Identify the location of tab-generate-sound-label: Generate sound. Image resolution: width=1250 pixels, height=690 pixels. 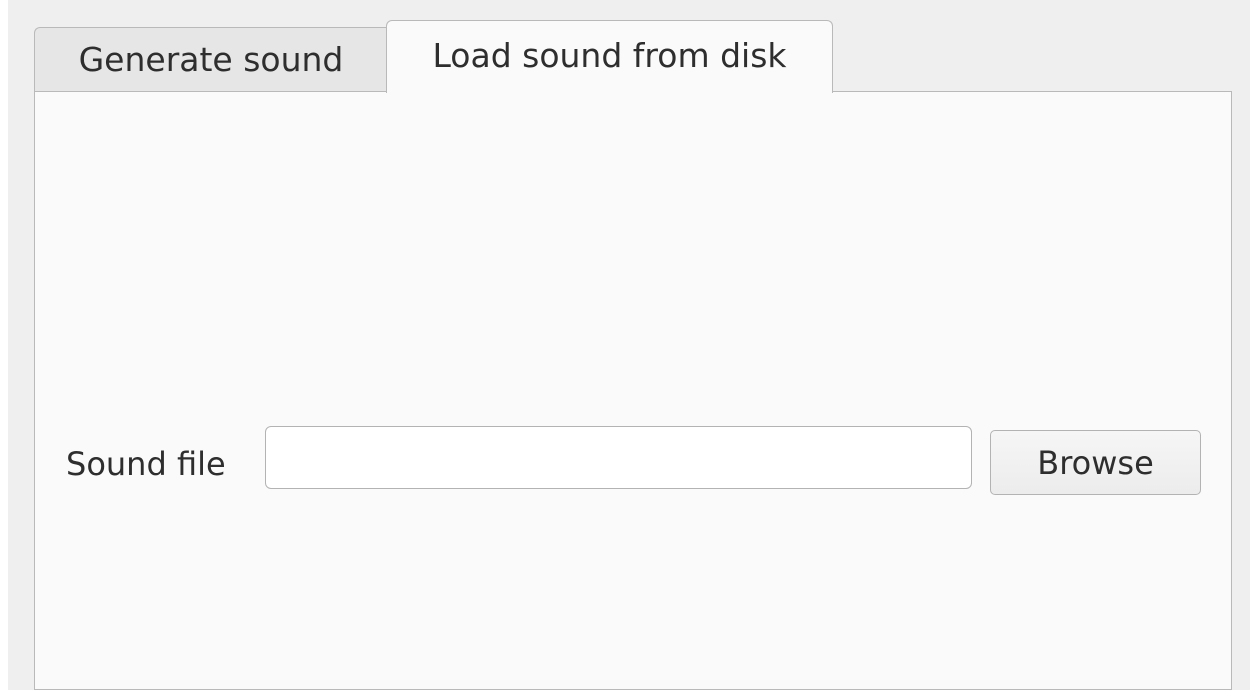
(211, 59).